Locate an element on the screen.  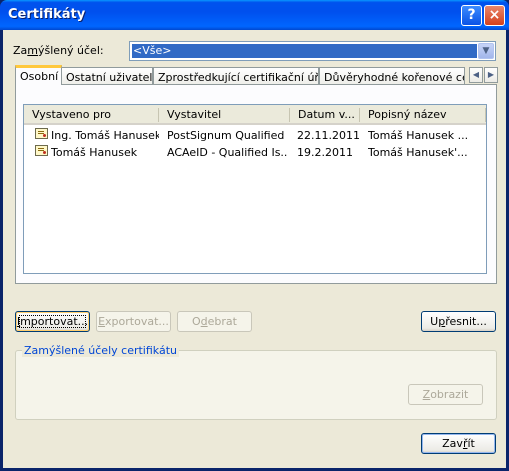
column-friendly-name: Popisný název is located at coordinates (423, 115).